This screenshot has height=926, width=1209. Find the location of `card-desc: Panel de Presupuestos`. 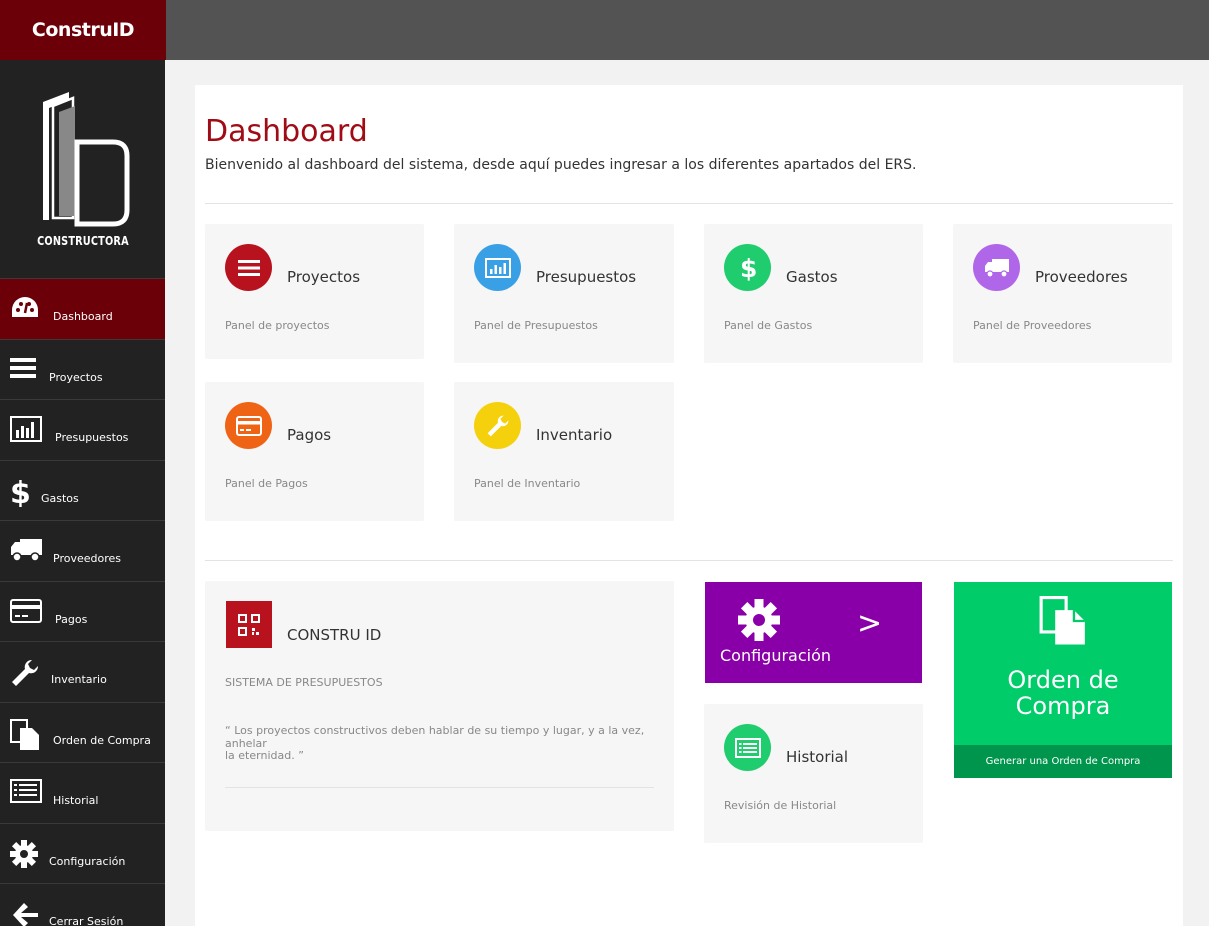

card-desc: Panel de Presupuestos is located at coordinates (536, 325).